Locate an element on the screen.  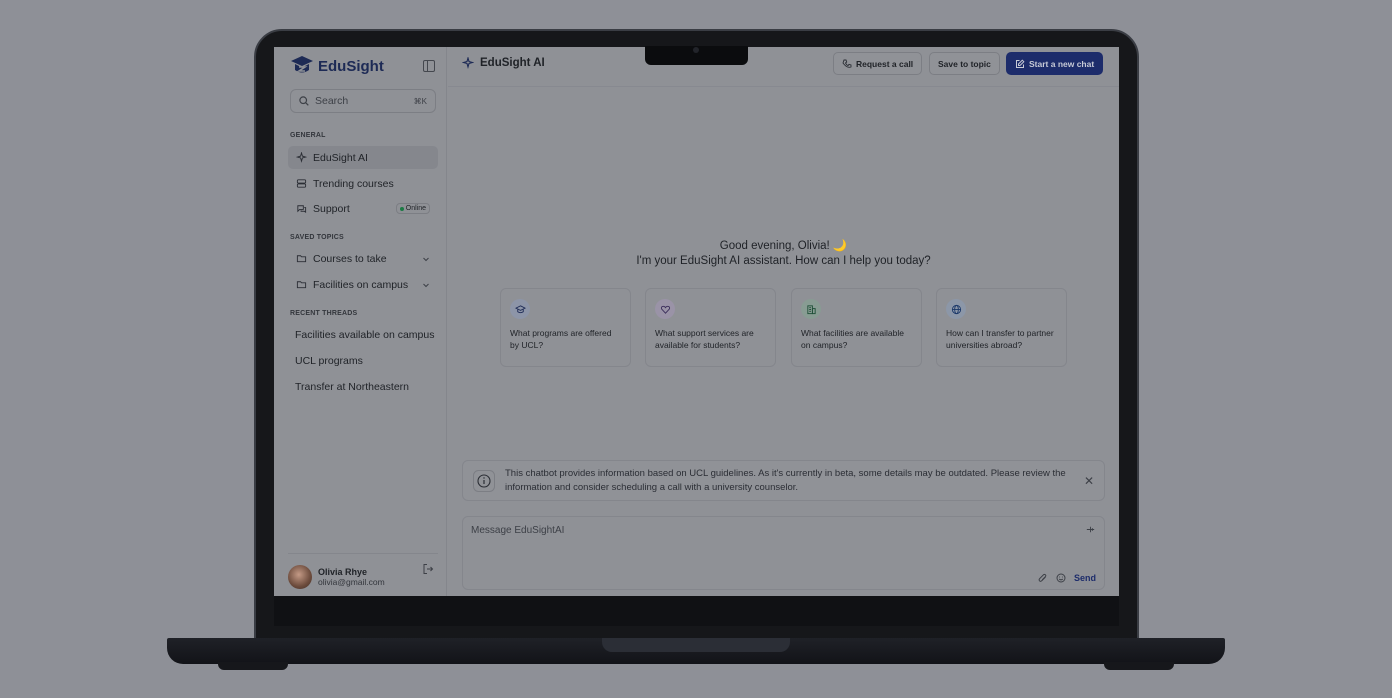
emoji-icon is located at coordinates (1061, 578).